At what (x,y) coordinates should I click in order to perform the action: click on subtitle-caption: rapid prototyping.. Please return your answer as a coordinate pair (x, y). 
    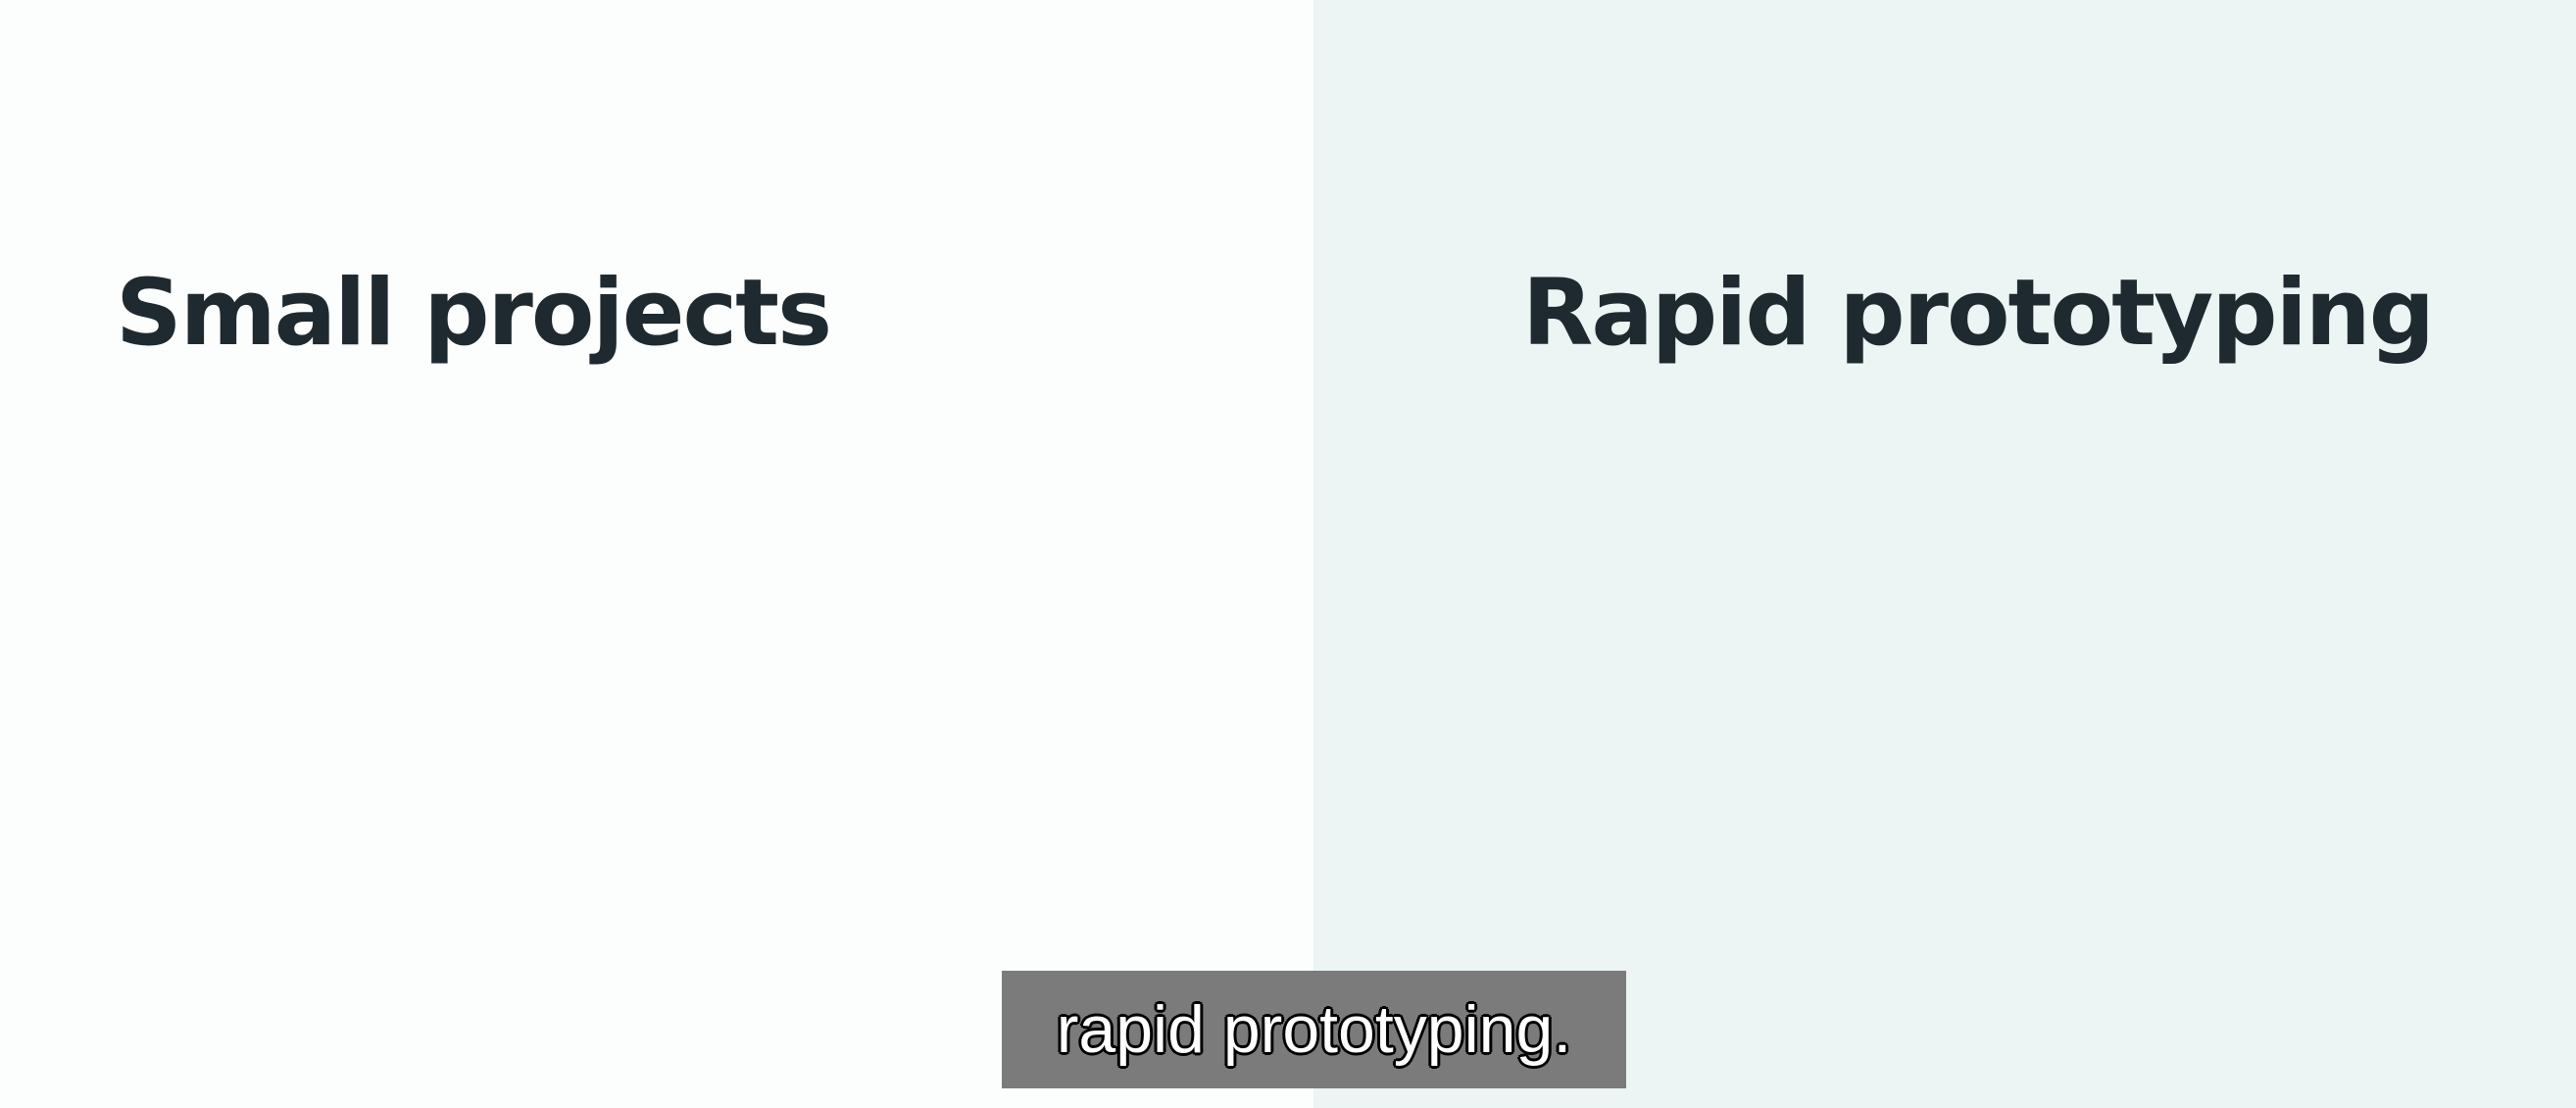
    Looking at the image, I should click on (1314, 1029).